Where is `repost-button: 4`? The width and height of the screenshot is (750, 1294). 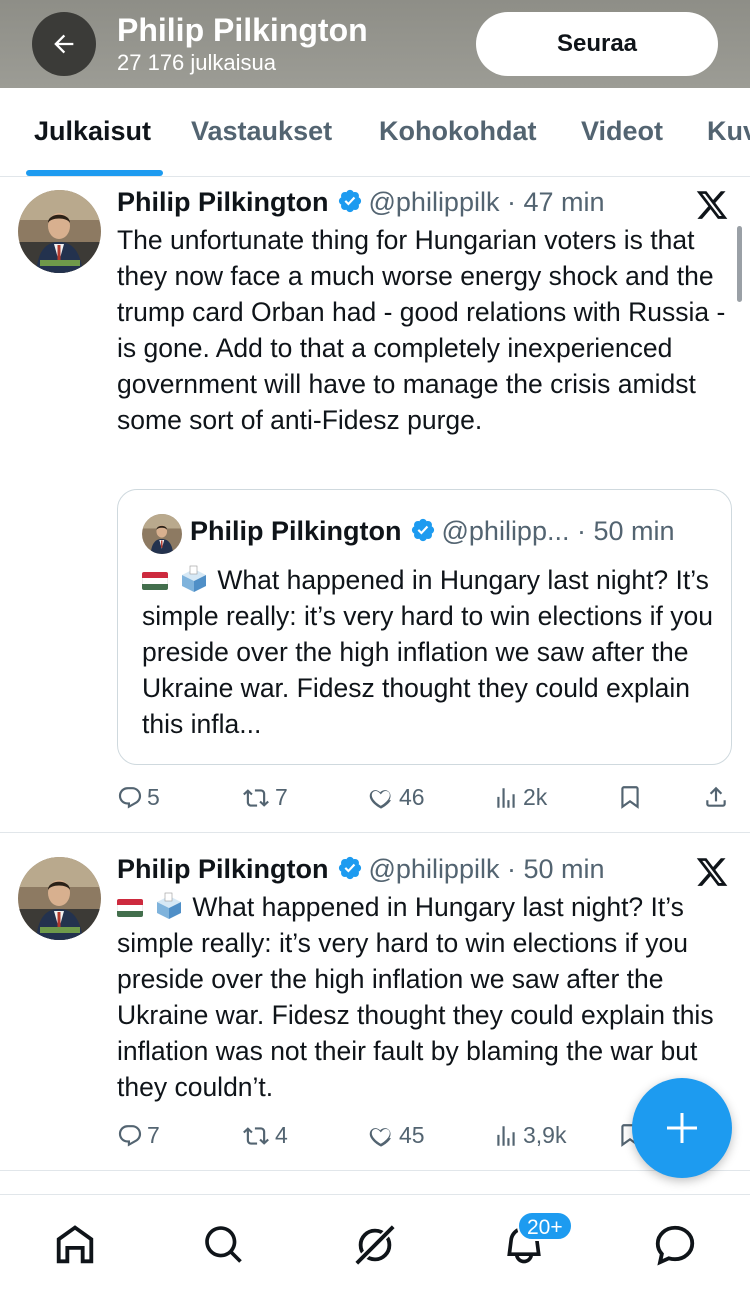
repost-button: 4 is located at coordinates (264, 1135).